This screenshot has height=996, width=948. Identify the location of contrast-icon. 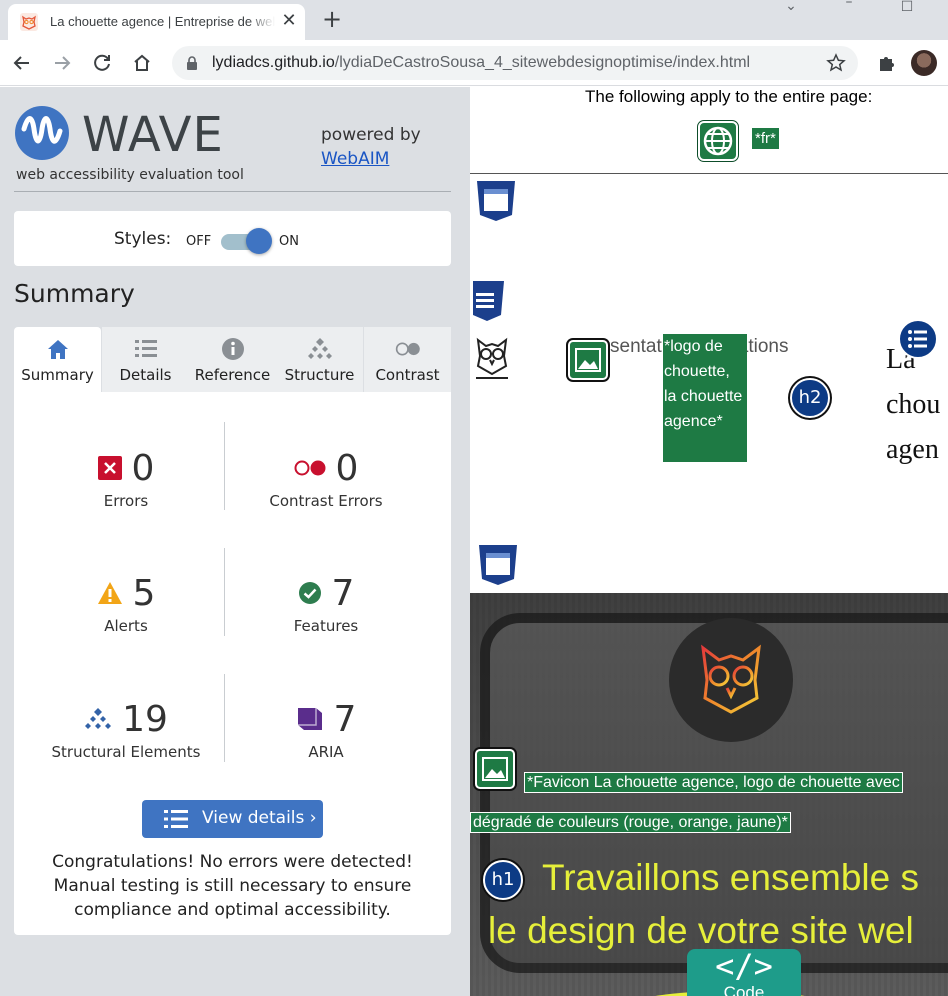
(407, 349).